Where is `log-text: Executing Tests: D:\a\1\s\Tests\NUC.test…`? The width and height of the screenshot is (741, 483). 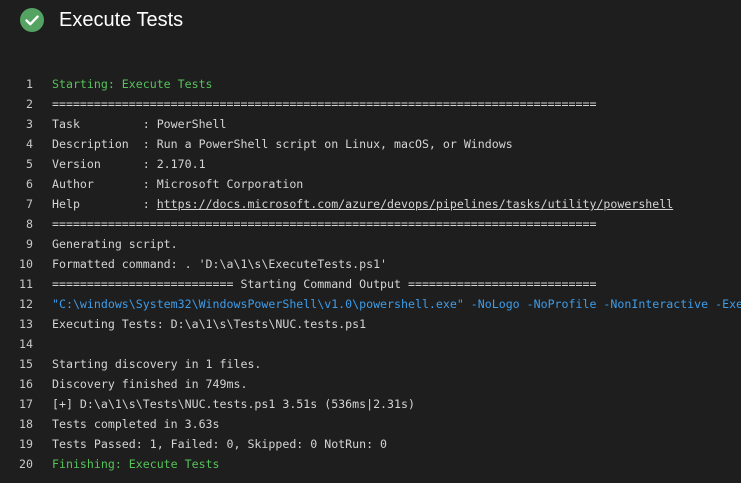 log-text: Executing Tests: D:\a\1\s\Tests\NUC.test… is located at coordinates (209, 324).